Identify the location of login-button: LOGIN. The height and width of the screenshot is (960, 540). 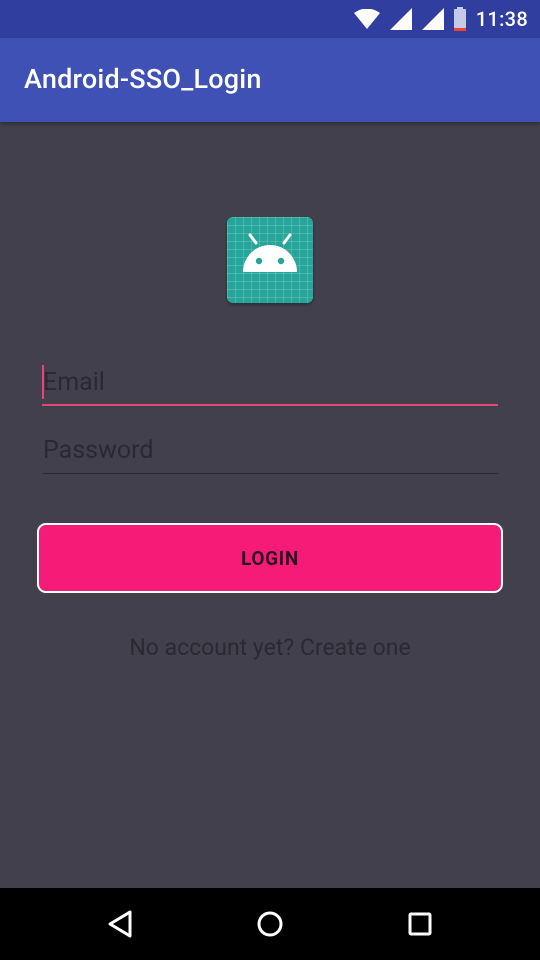
(270, 558).